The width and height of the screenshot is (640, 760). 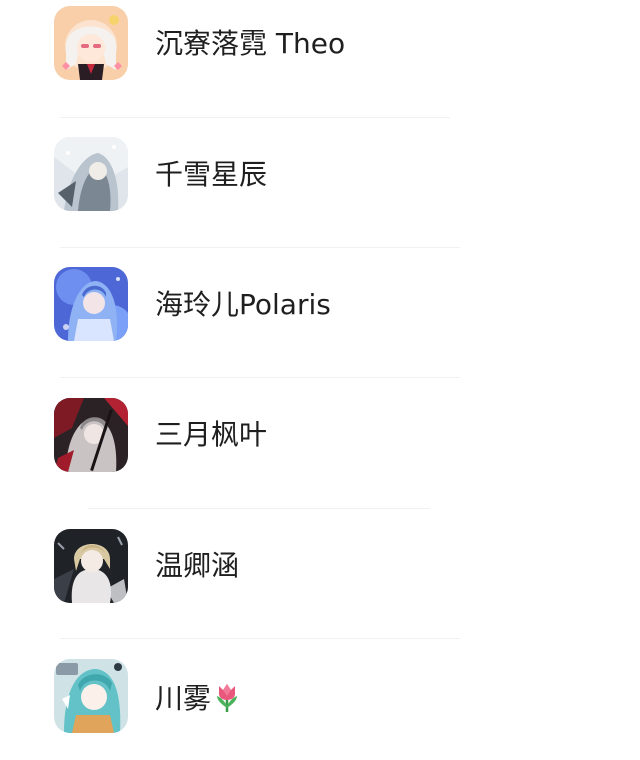 I want to click on contact-row: 沉寮落霓 Theo, so click(x=320, y=55).